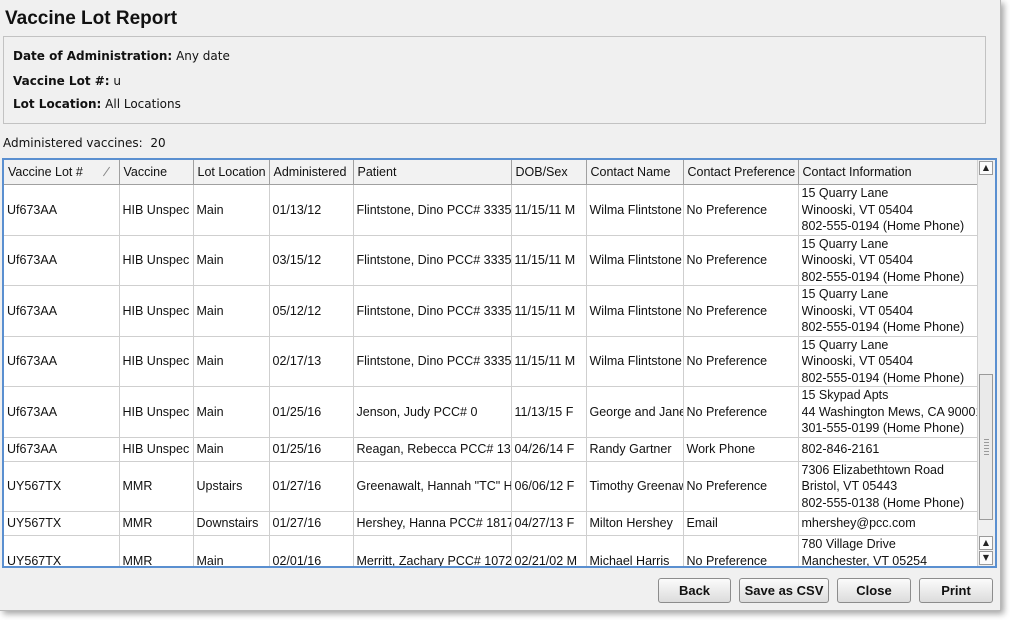  What do you see at coordinates (73, 143) in the screenshot?
I see `administered-label: Administered vaccines:` at bounding box center [73, 143].